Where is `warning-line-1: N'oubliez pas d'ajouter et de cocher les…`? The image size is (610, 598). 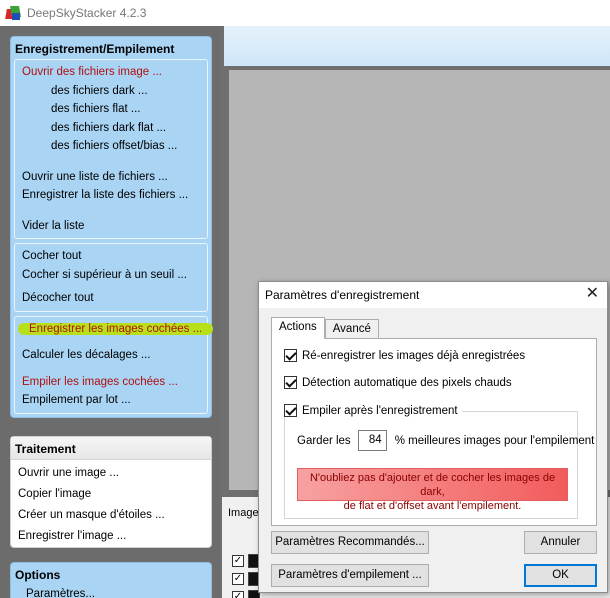
warning-line-1: N'oubliez pas d'ajouter et de cocher les… is located at coordinates (432, 485).